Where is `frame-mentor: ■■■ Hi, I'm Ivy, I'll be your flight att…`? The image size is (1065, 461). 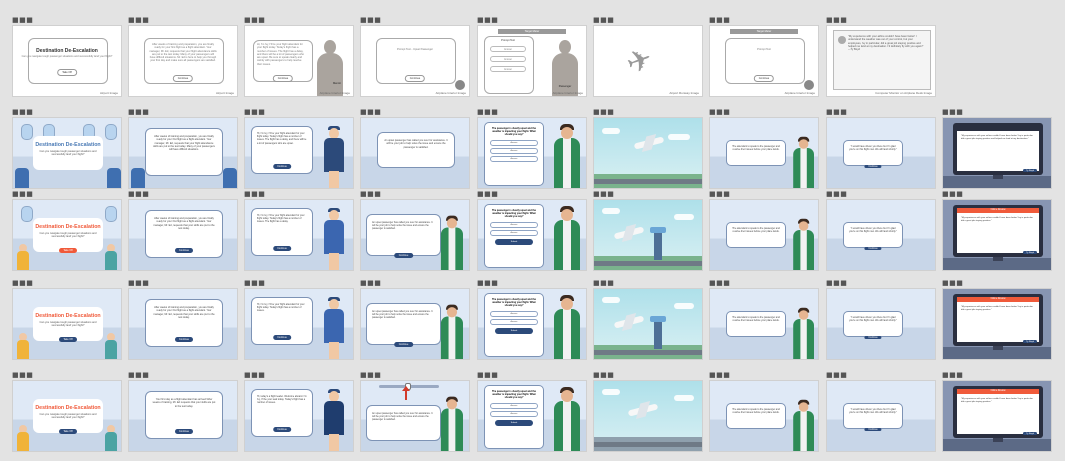
frame-mentor: ■■■ Hi, I'm Ivy, I'll be your flight att… is located at coordinates (299, 149).